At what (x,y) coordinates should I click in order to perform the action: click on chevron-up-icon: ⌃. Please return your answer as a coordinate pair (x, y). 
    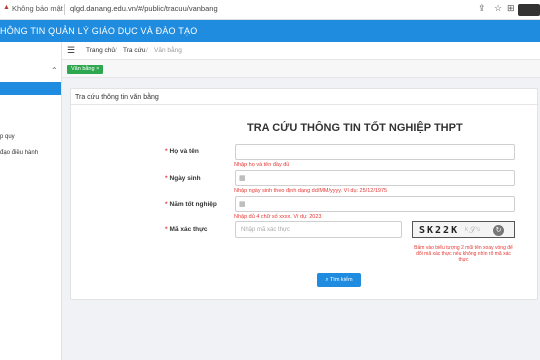
    Looking at the image, I should click on (54, 70).